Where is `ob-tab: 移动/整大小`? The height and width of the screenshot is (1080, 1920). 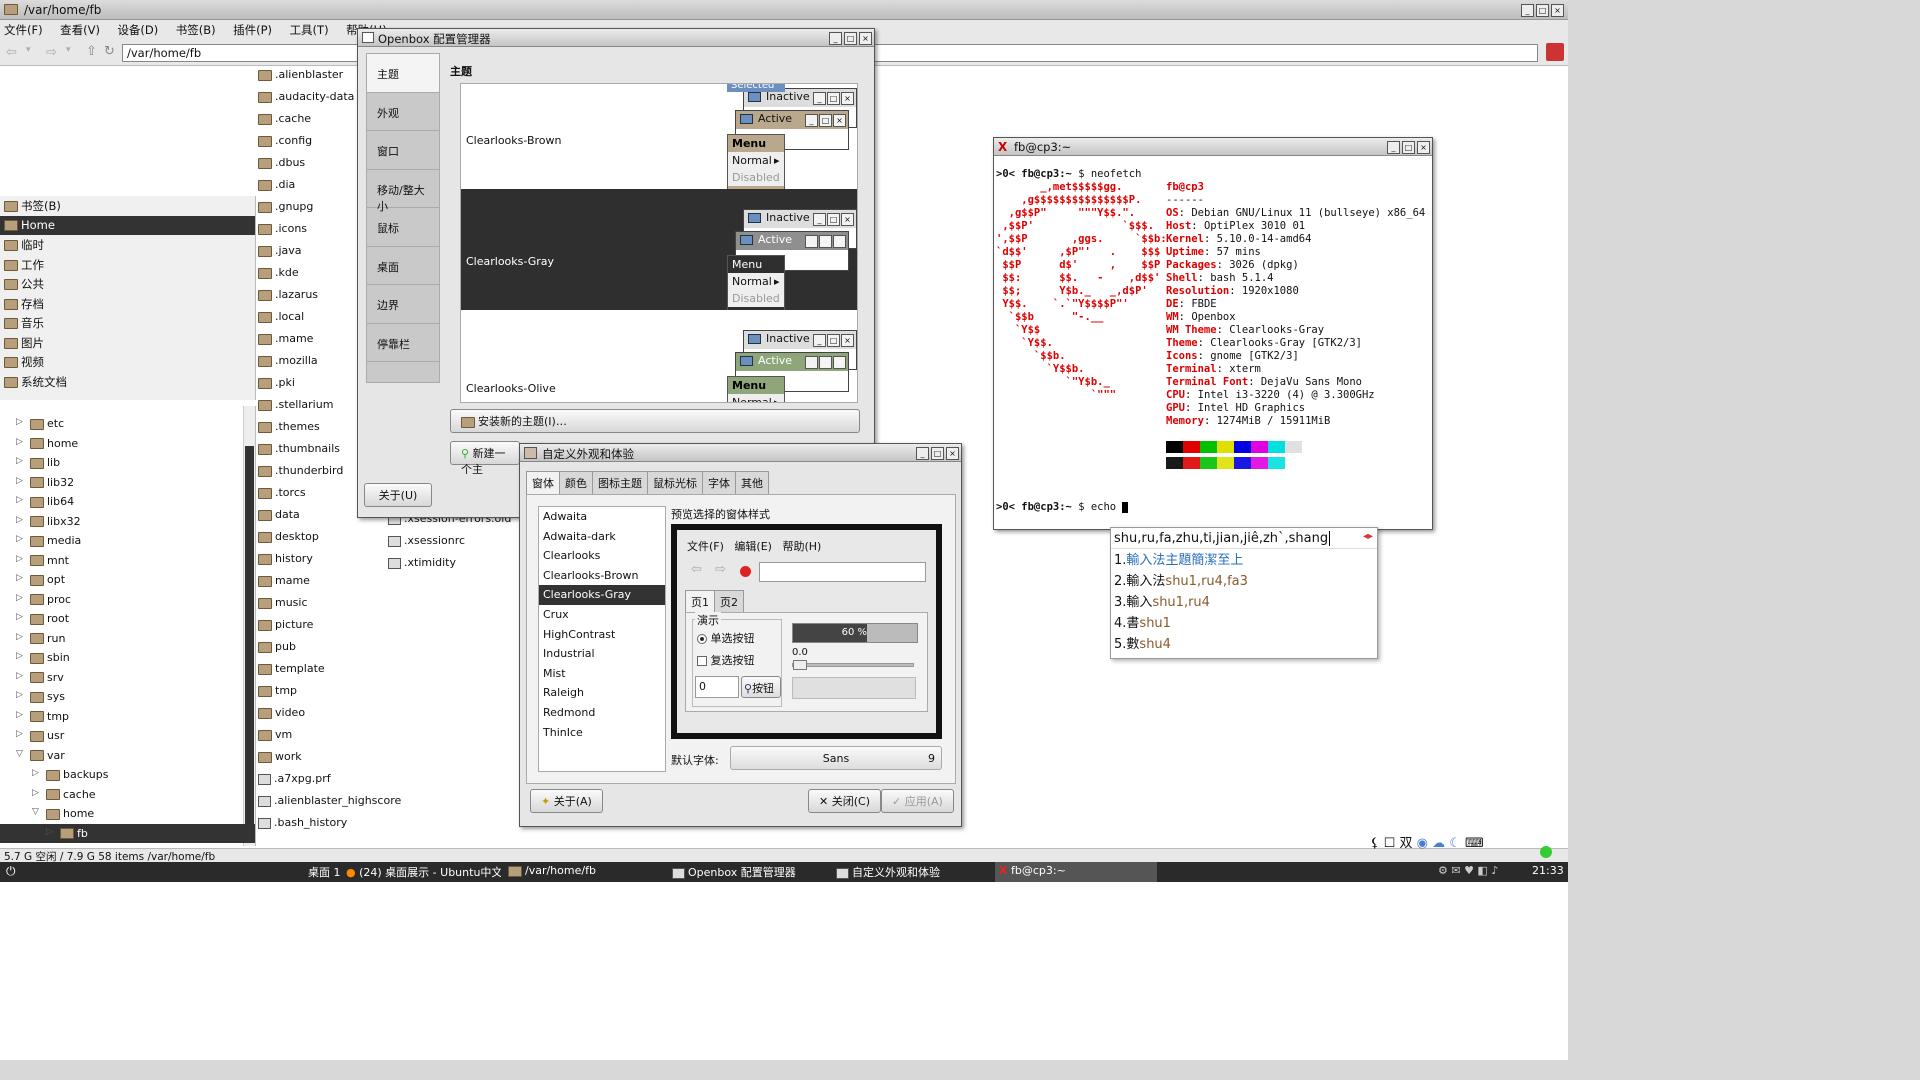
ob-tab: 移动/整大小 is located at coordinates (403, 191).